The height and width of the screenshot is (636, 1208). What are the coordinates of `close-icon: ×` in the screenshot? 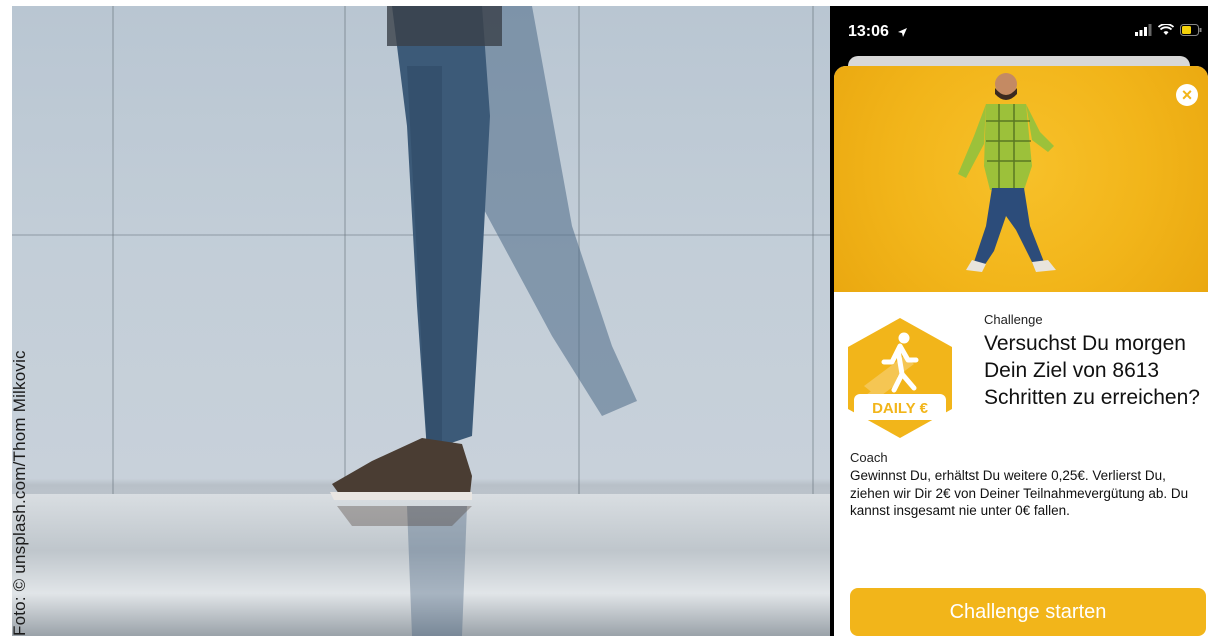 It's located at (1187, 95).